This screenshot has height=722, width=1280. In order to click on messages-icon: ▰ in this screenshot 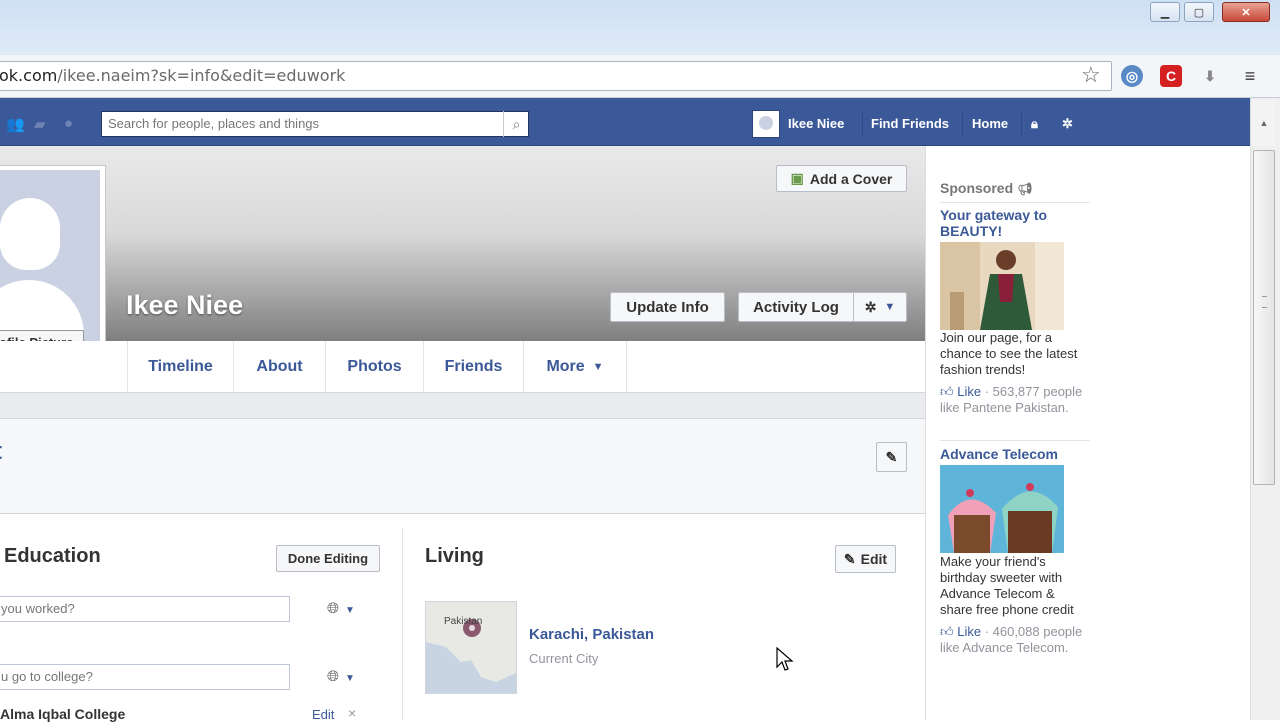, I will do `click(40, 124)`.